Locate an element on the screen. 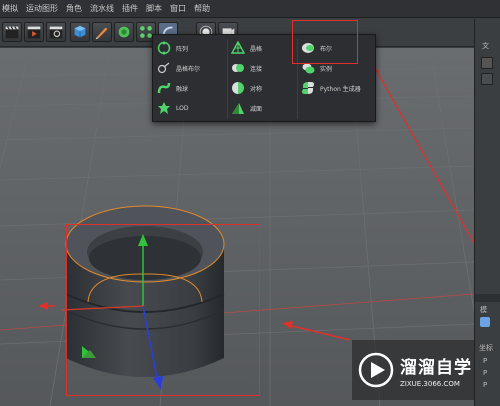 Image resolution: width=500 pixels, height=406 pixels. menu-item-atom-array: 晶格布尔 is located at coordinates (178, 68).